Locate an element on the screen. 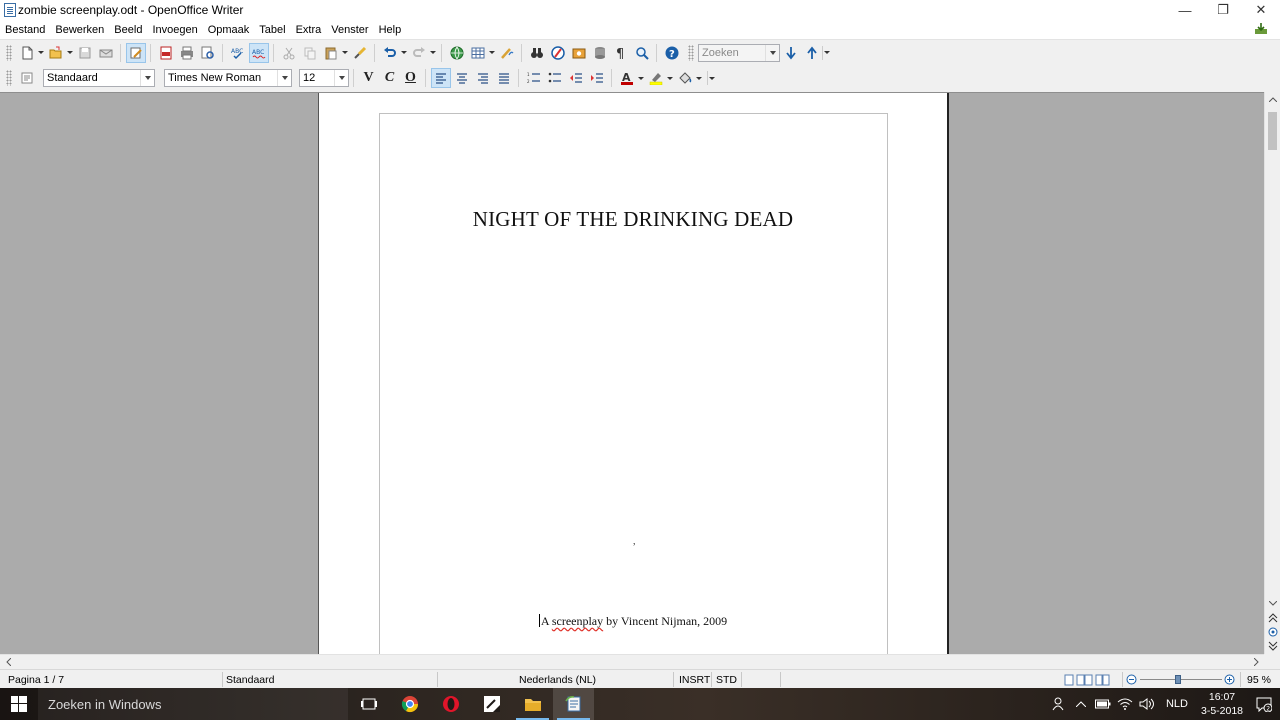  edit-mode-button is located at coordinates (135, 52).